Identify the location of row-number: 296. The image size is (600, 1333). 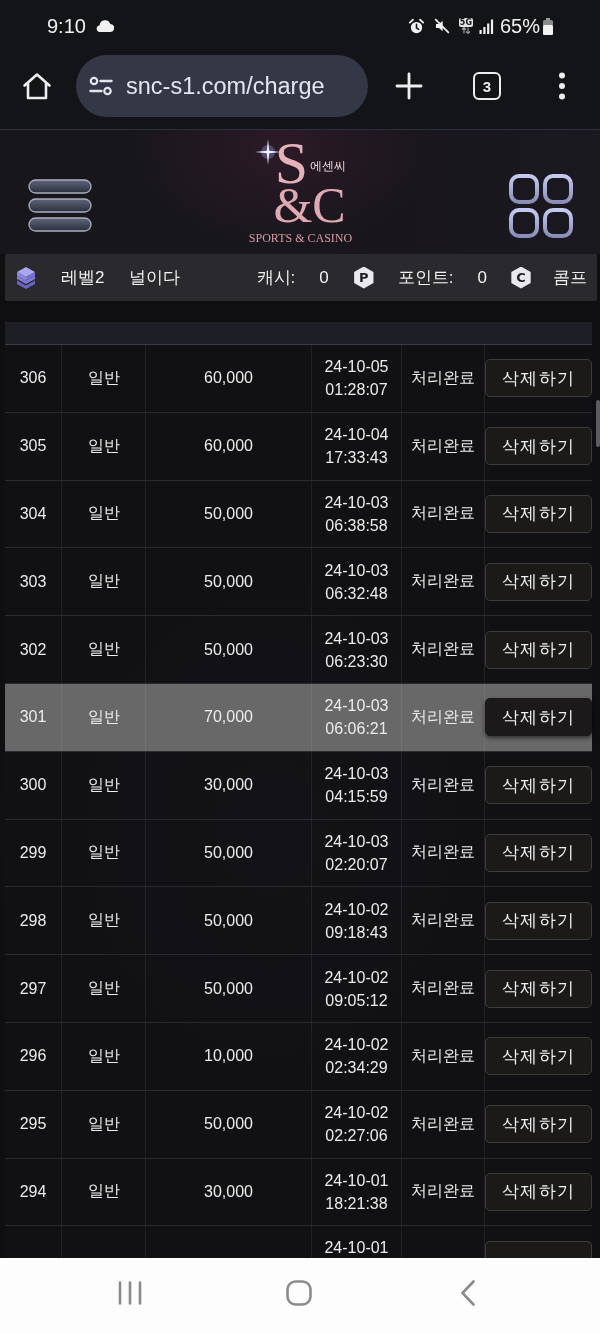
(33, 1056).